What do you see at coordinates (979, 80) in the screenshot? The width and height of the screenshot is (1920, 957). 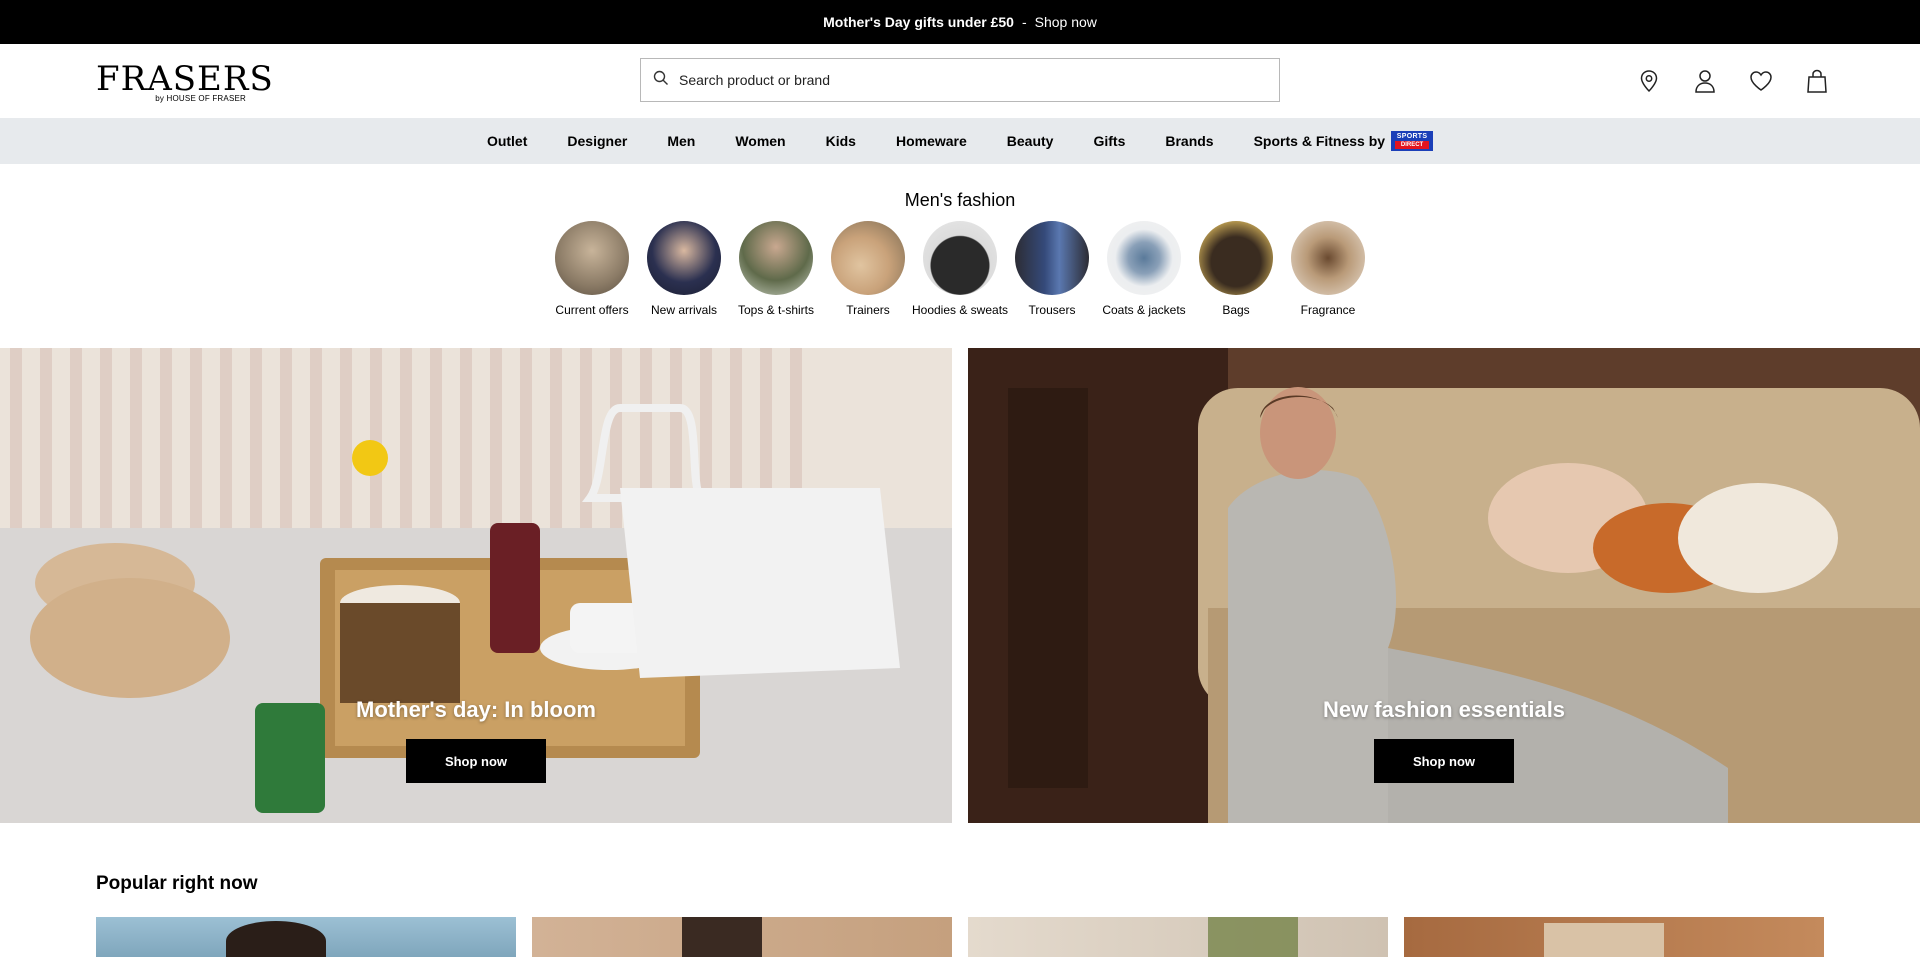 I see `search-input` at bounding box center [979, 80].